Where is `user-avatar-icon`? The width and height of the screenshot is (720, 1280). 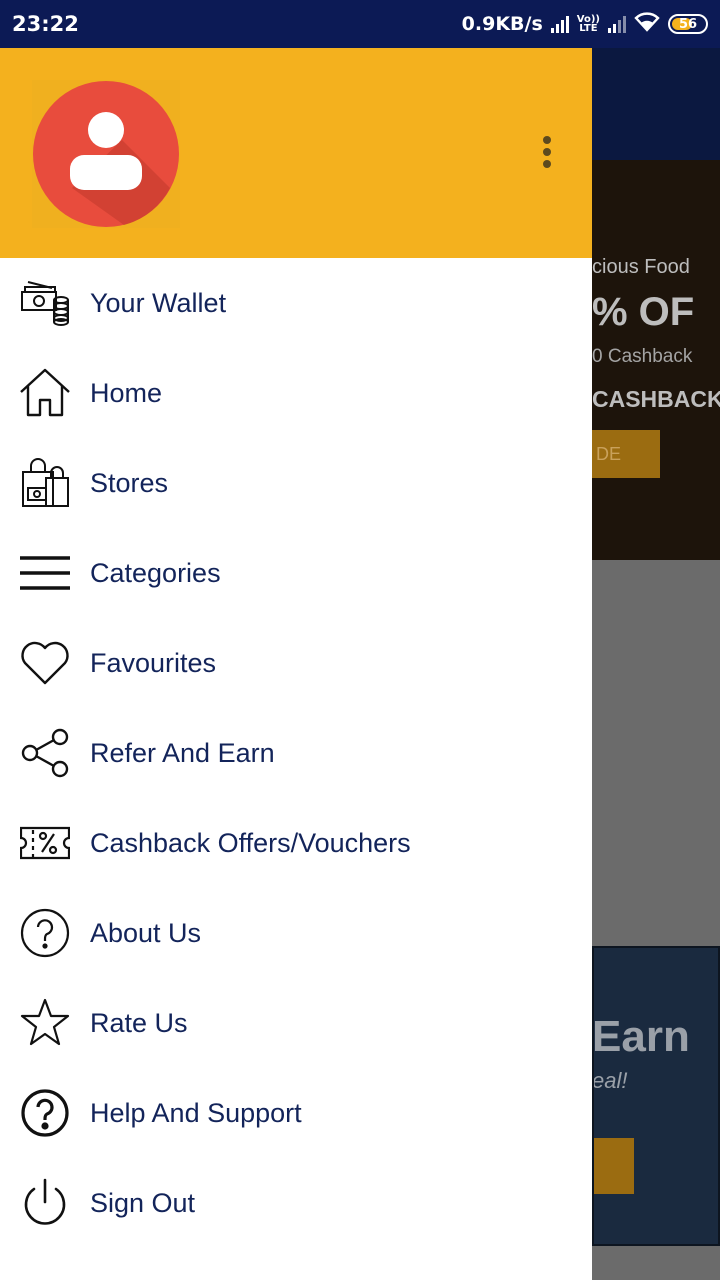
user-avatar-icon is located at coordinates (106, 154).